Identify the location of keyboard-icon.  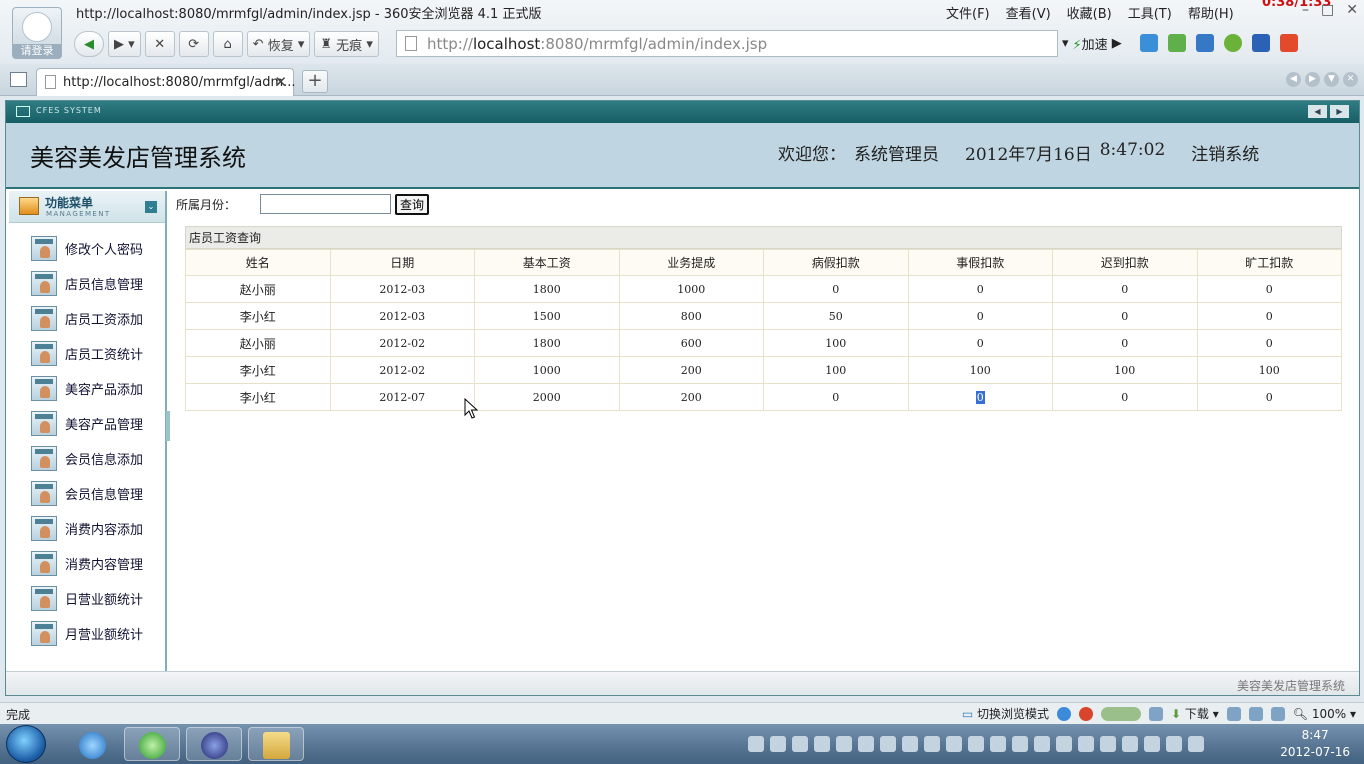
(1156, 713).